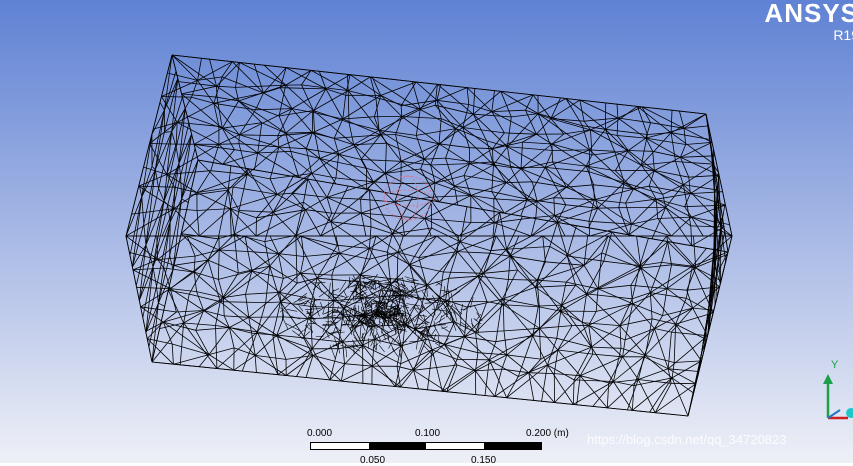 The image size is (853, 466). Describe the element at coordinates (828, 379) in the screenshot. I see `y-arrow-icon` at that location.